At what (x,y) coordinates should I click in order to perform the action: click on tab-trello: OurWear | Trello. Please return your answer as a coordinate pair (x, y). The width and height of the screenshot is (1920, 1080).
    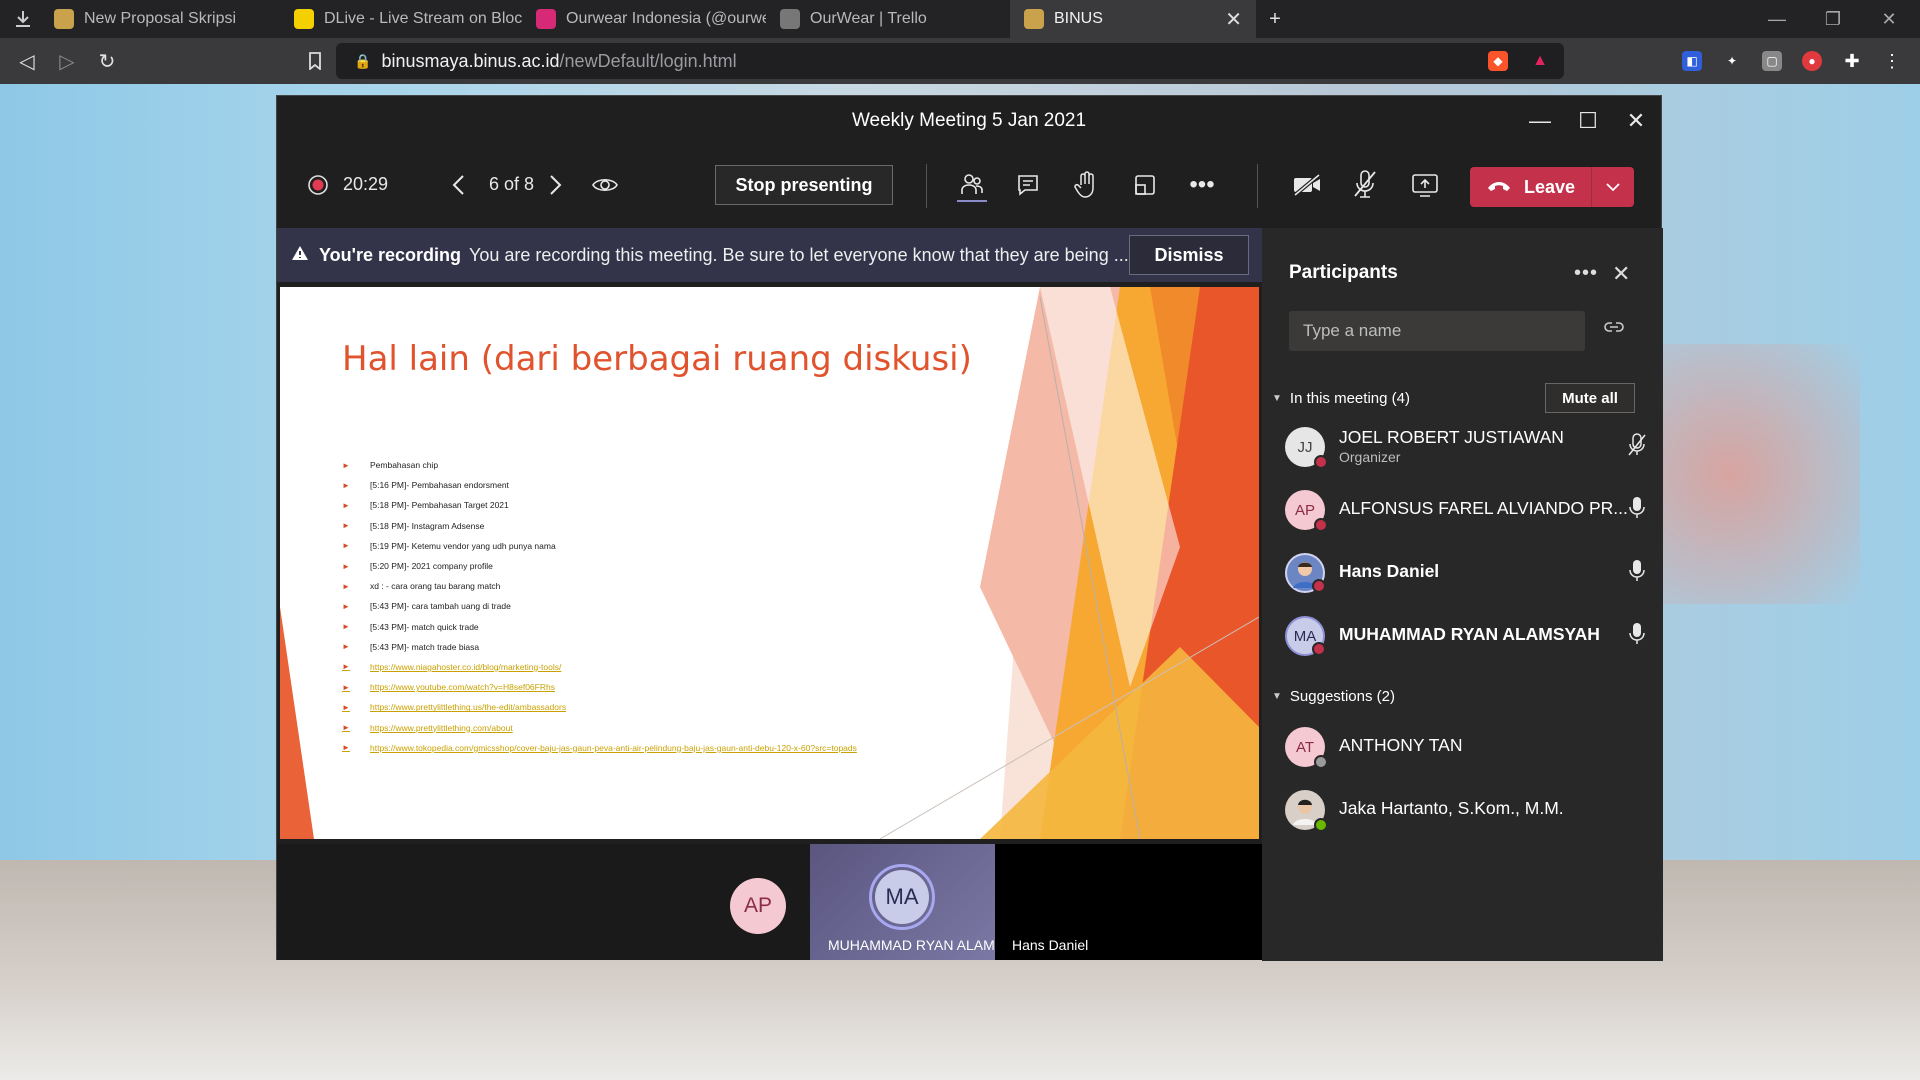
    Looking at the image, I should click on (888, 19).